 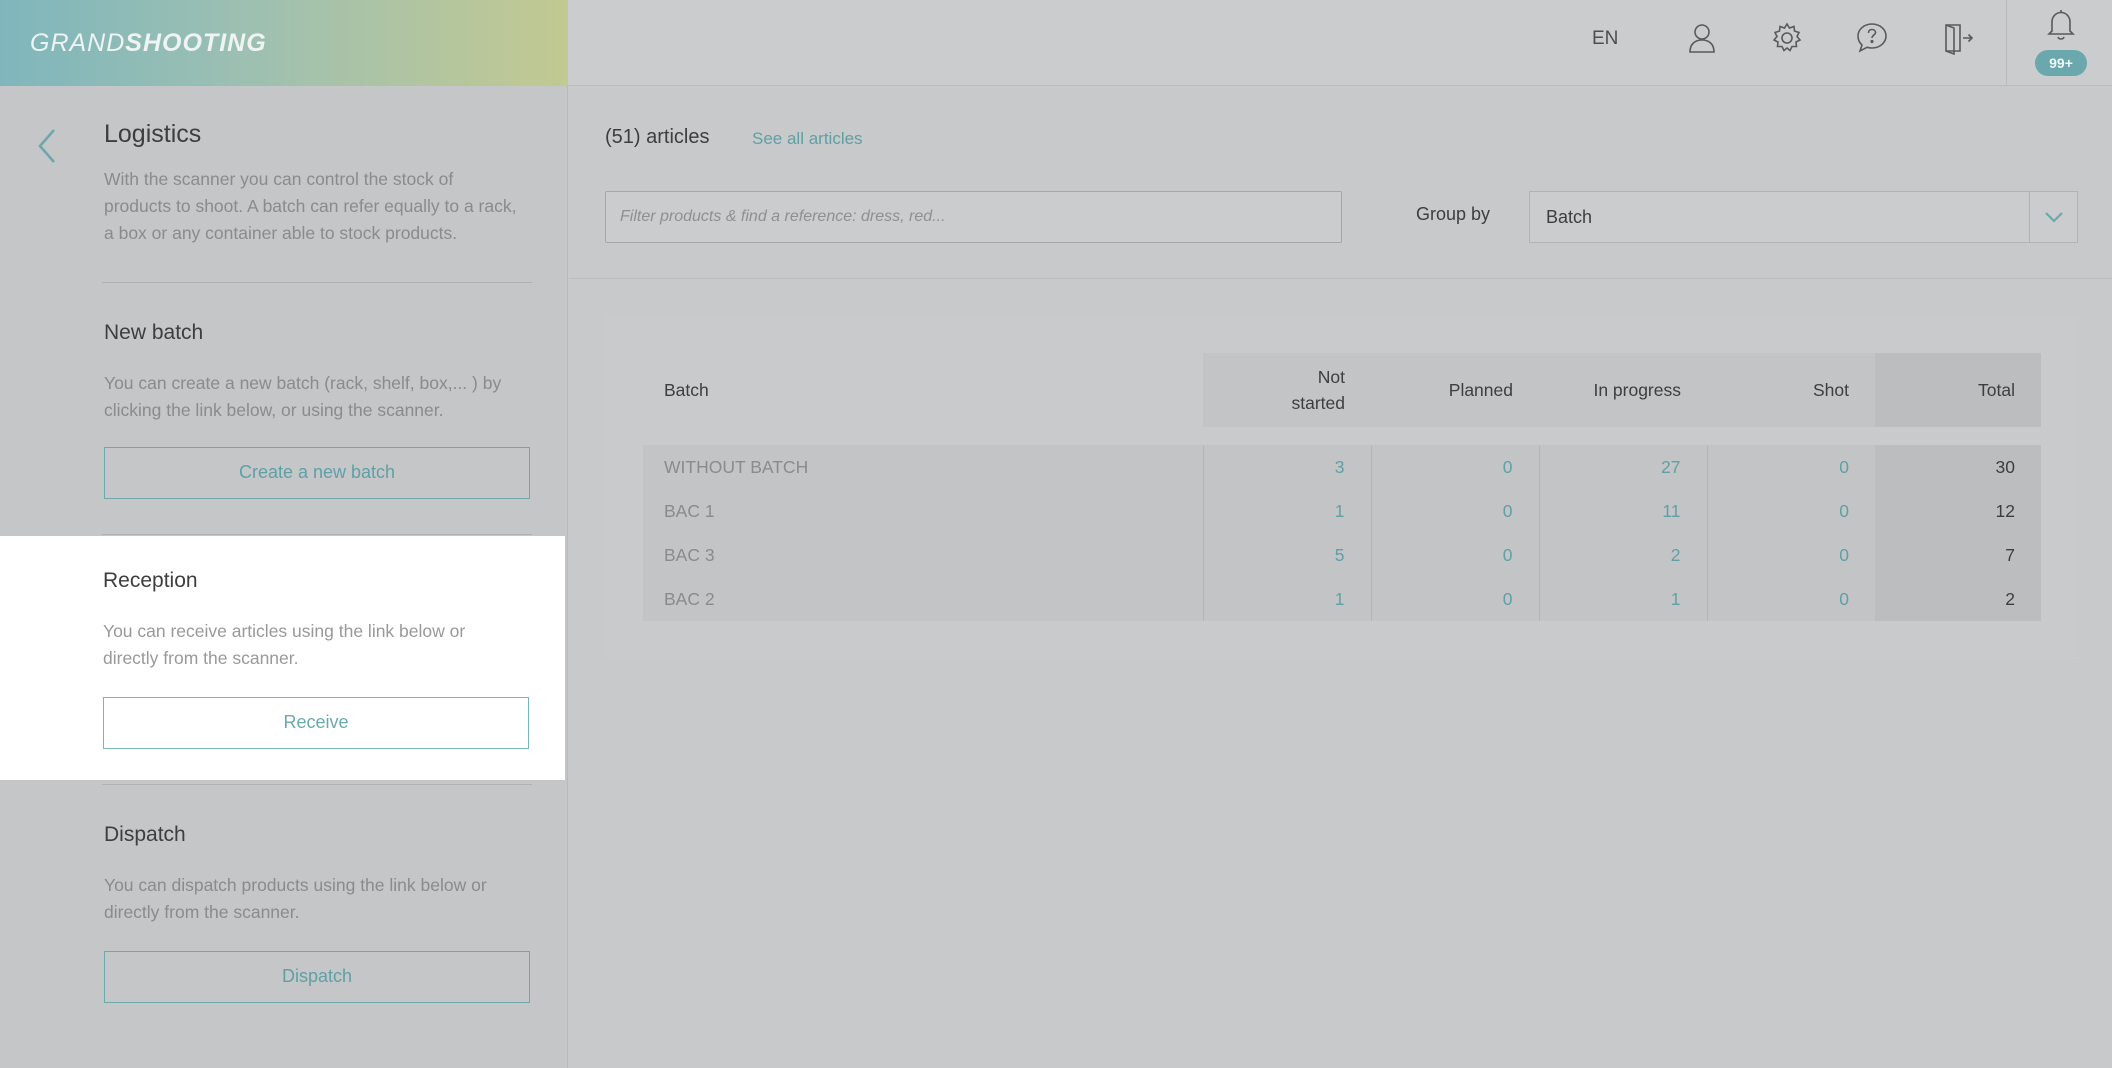 I want to click on user-icon, so click(x=1702, y=38).